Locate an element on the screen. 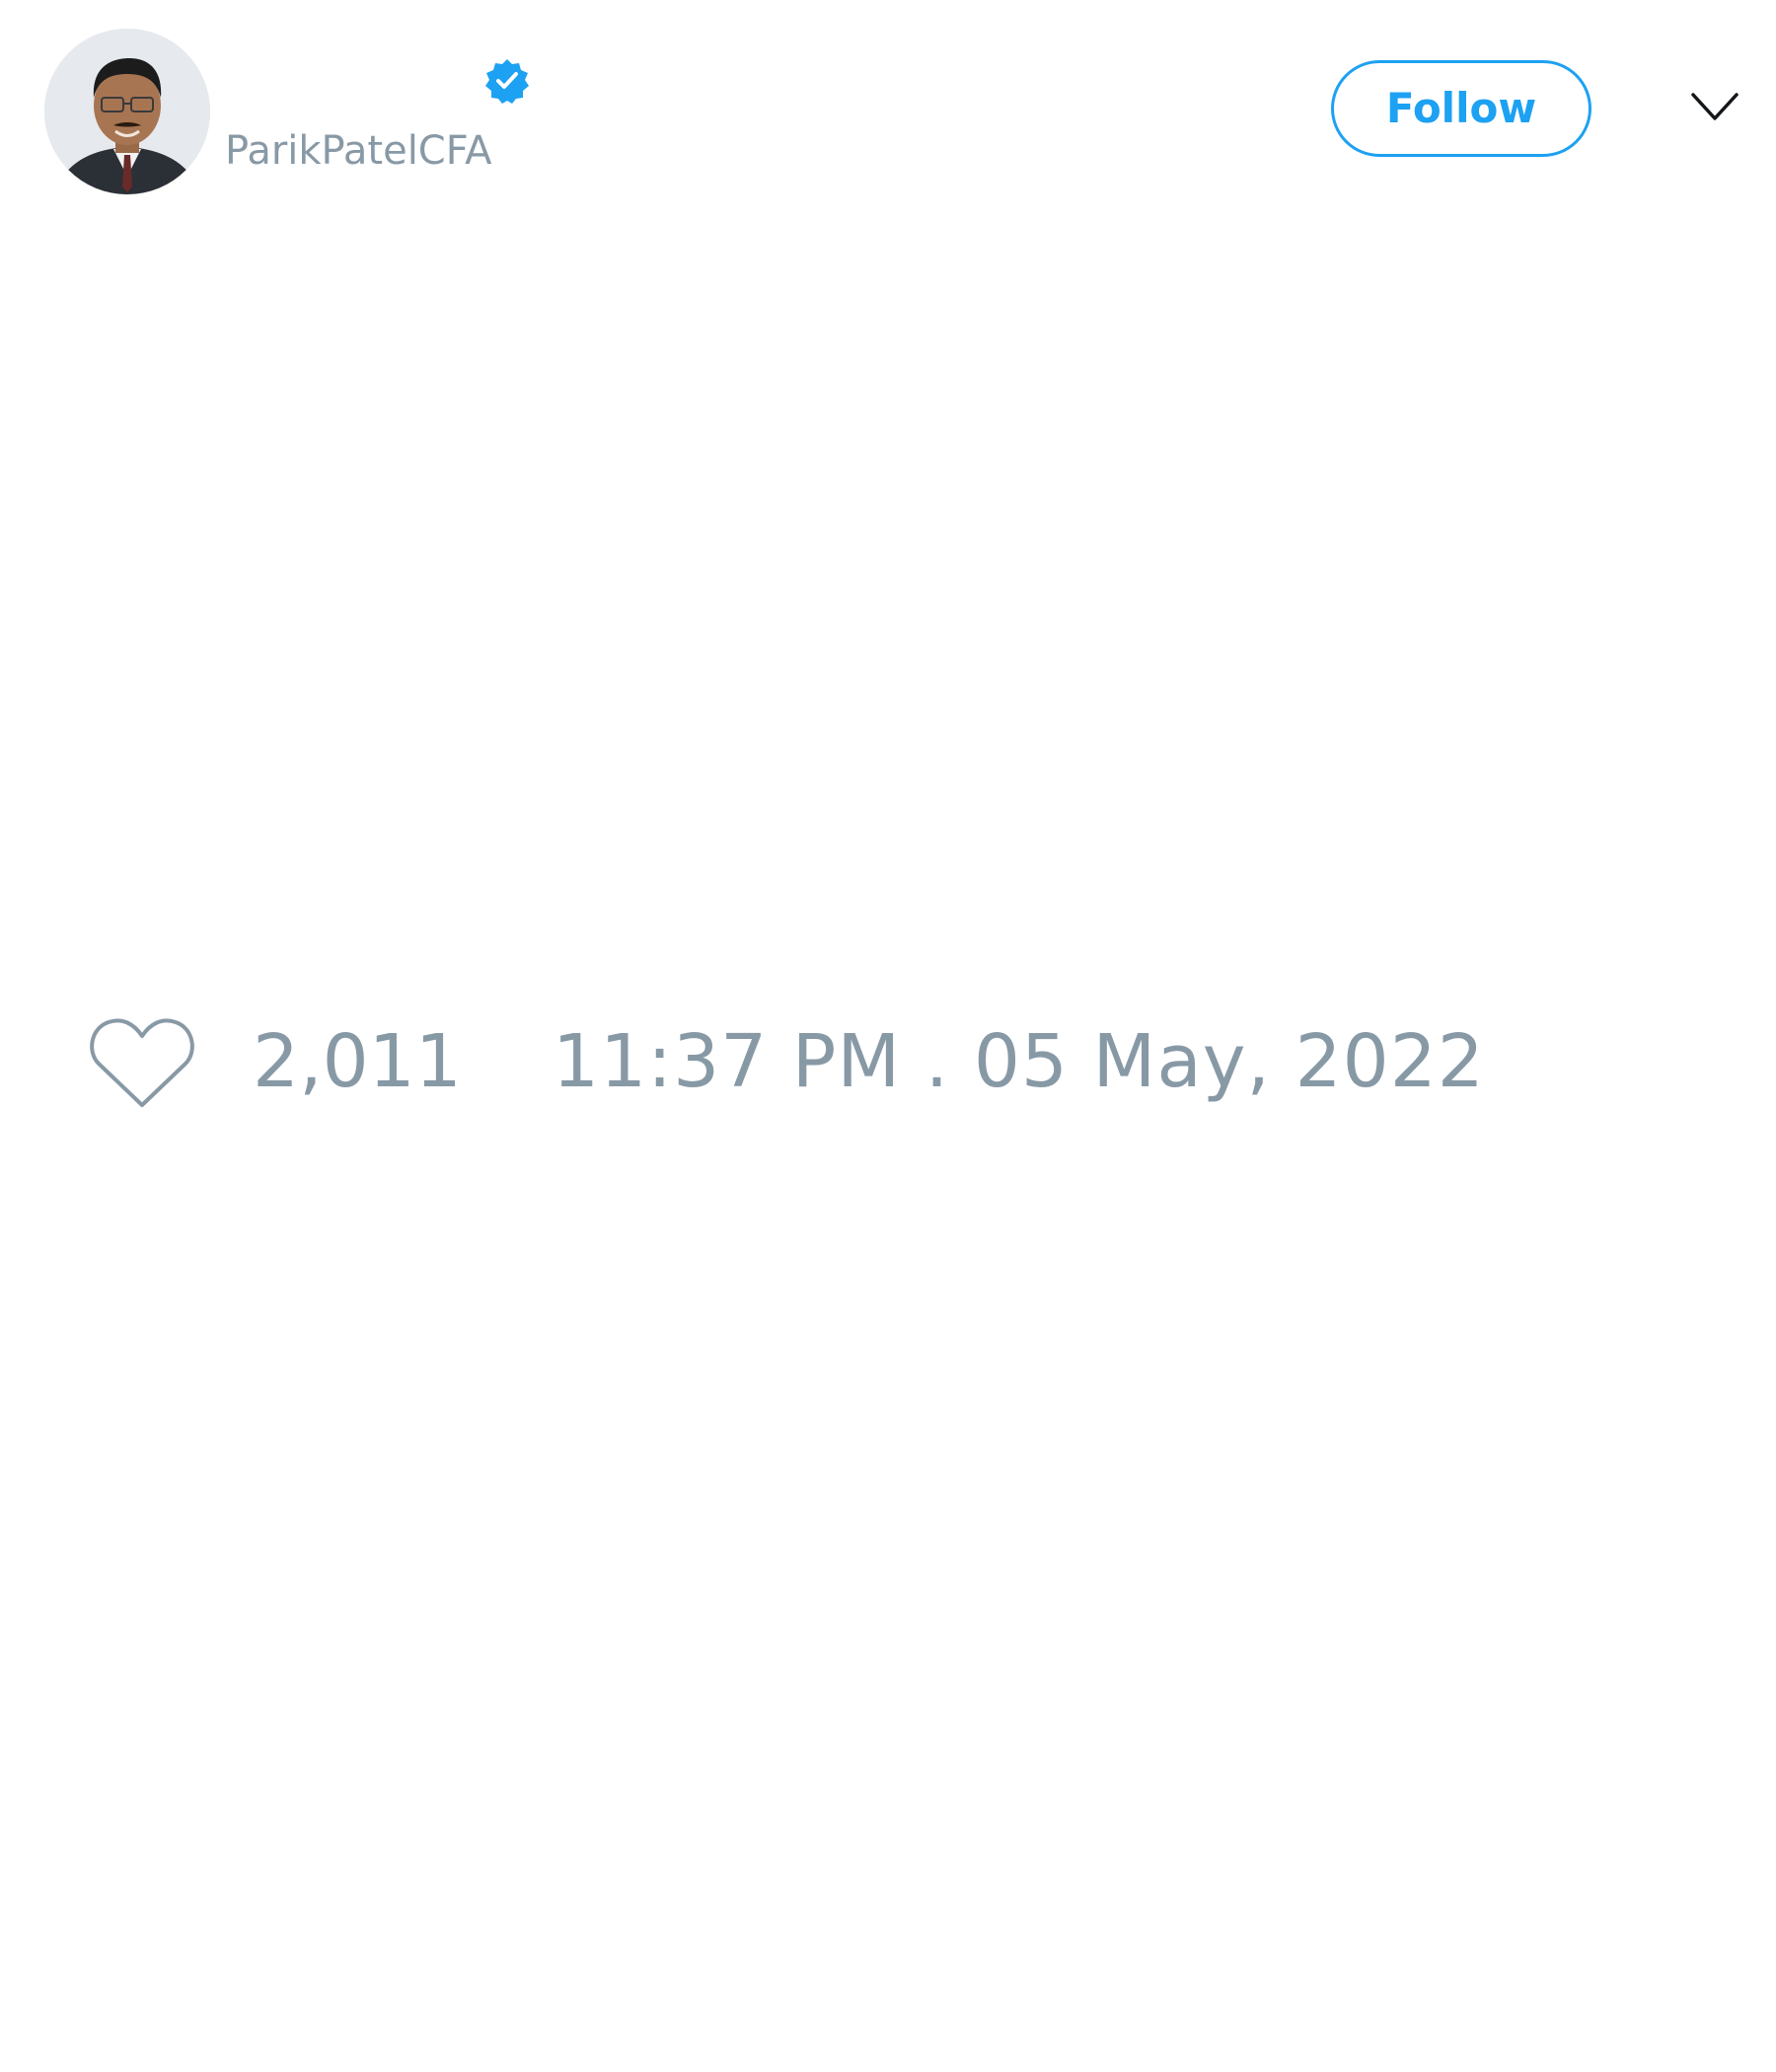 This screenshot has width=1776, height=2072. chevron-down-icon is located at coordinates (1714, 106).